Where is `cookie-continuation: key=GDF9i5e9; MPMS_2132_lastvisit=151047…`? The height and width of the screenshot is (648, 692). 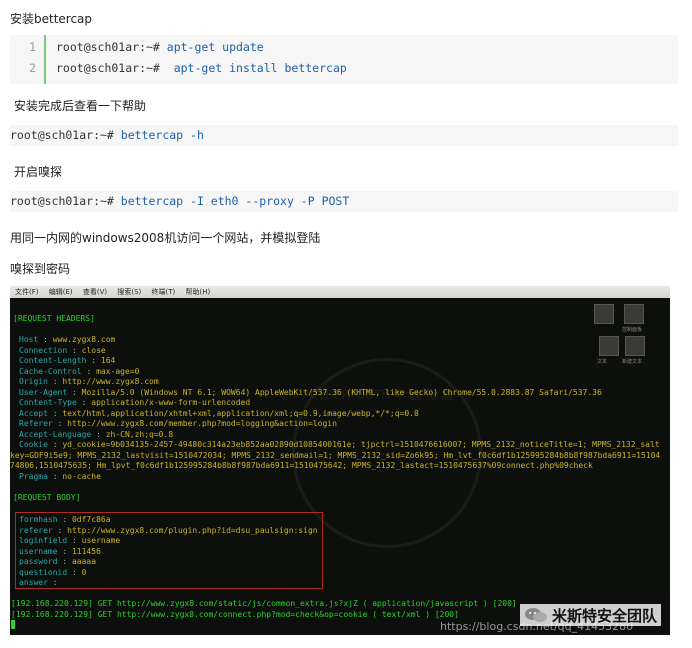
cookie-continuation: key=GDF9i5e9; MPMS_2132_lastvisit=151047… is located at coordinates (335, 455).